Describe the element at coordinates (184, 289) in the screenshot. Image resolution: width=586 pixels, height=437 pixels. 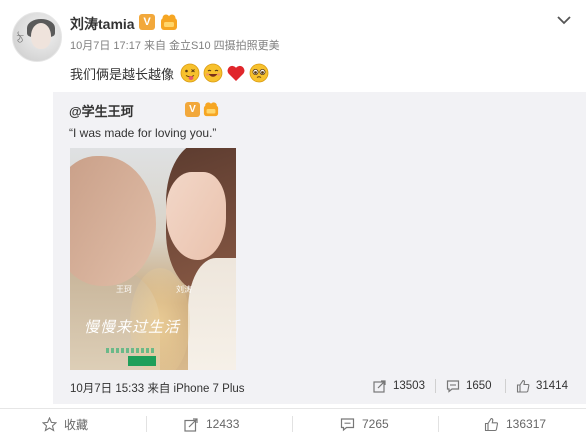
I see `poster-credit-right: 刘涛` at that location.